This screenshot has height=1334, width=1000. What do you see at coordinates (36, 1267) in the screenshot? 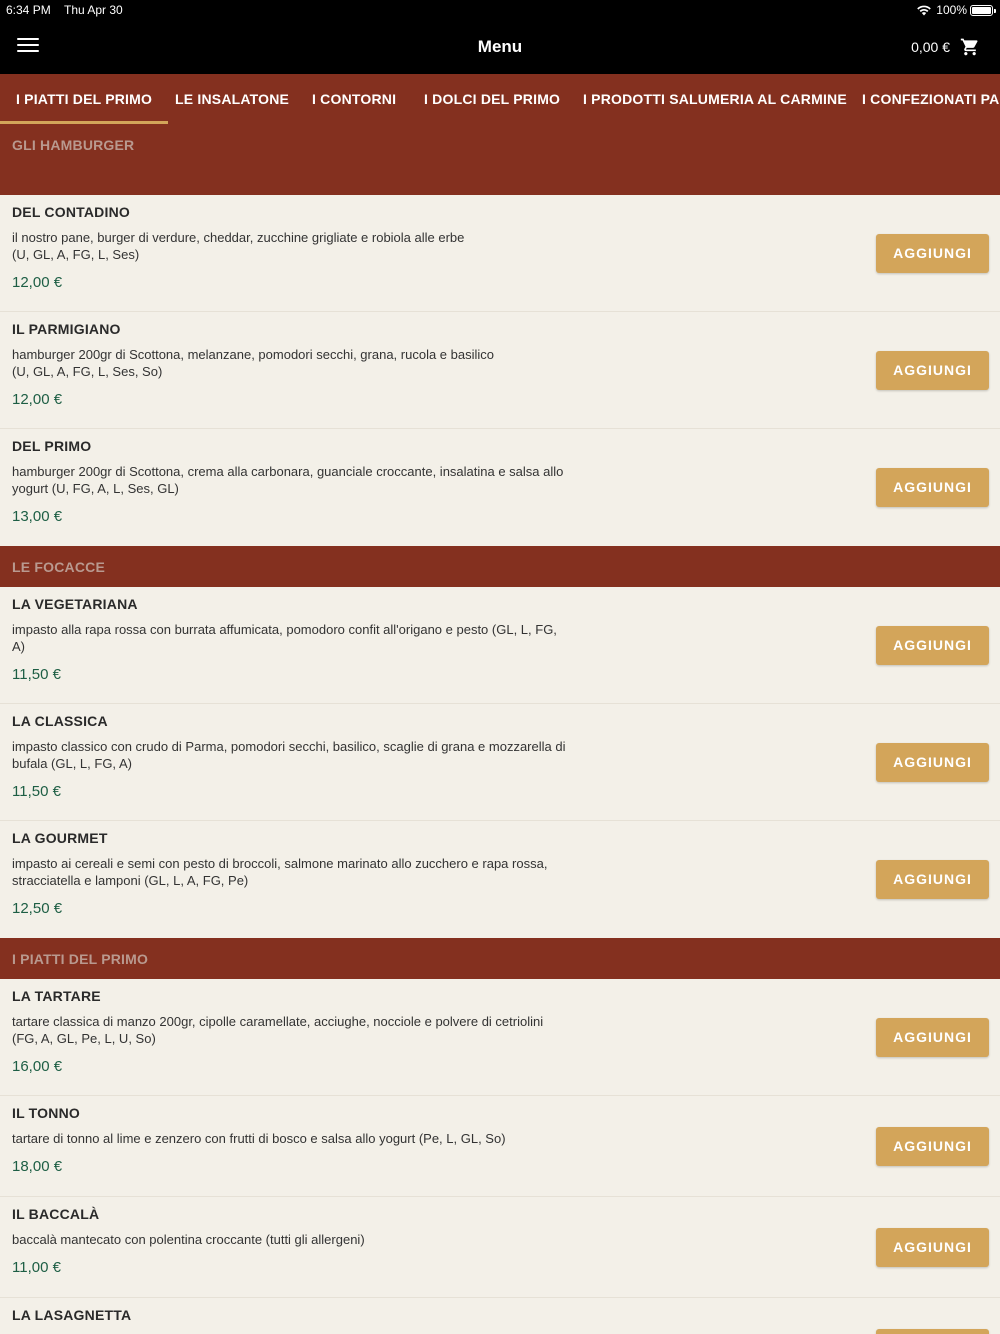
I see `item-price: 11,00 €` at bounding box center [36, 1267].